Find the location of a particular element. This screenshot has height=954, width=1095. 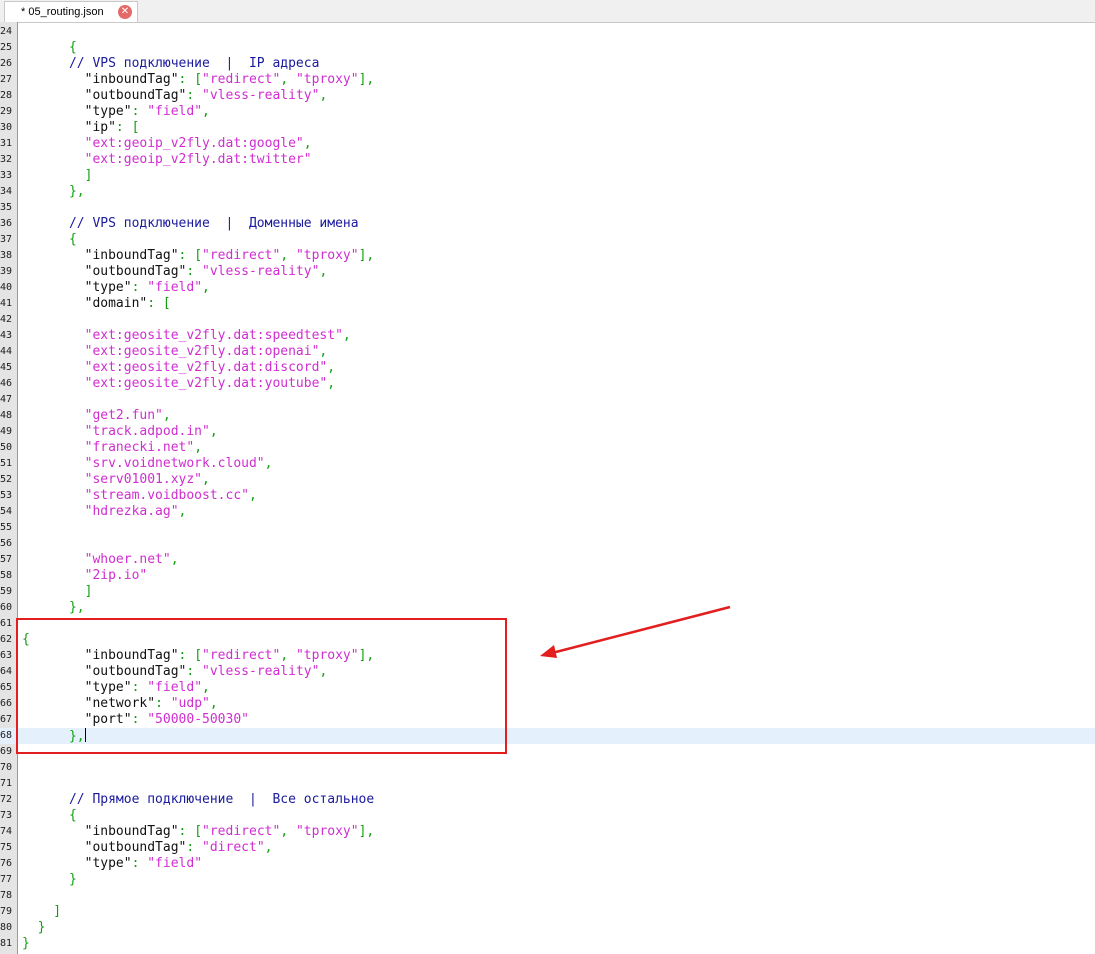

code-token: "ext:geoip_v2fly.dat:twitter" is located at coordinates (167, 159).